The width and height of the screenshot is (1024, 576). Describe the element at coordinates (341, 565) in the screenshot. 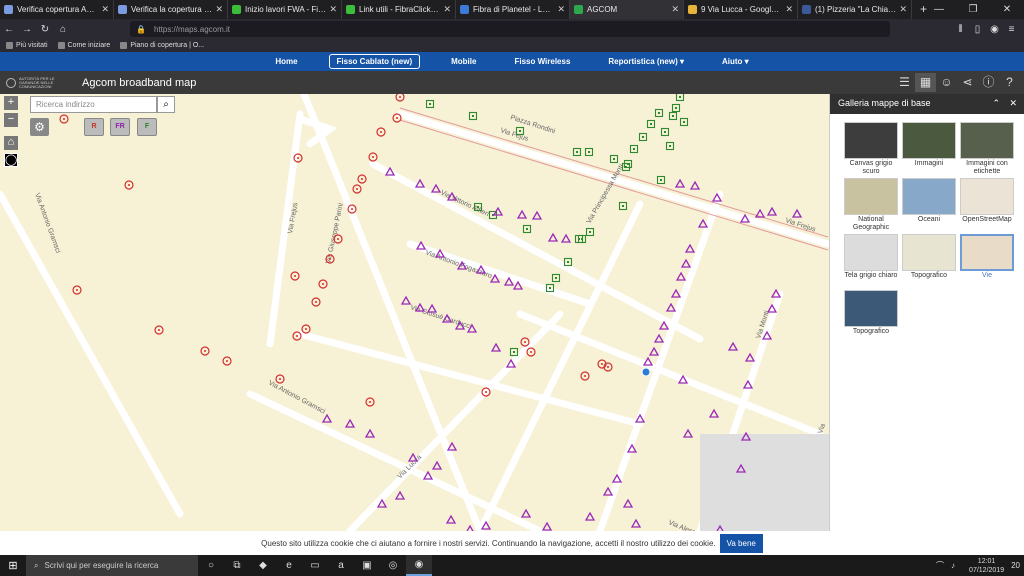

I see `amazon-icon: a` at that location.